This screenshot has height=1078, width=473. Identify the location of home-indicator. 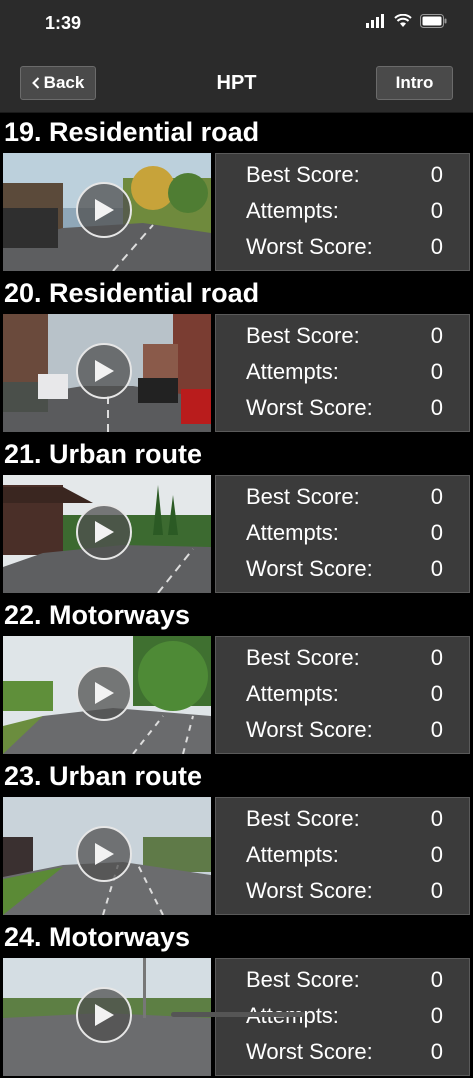
(238, 1014).